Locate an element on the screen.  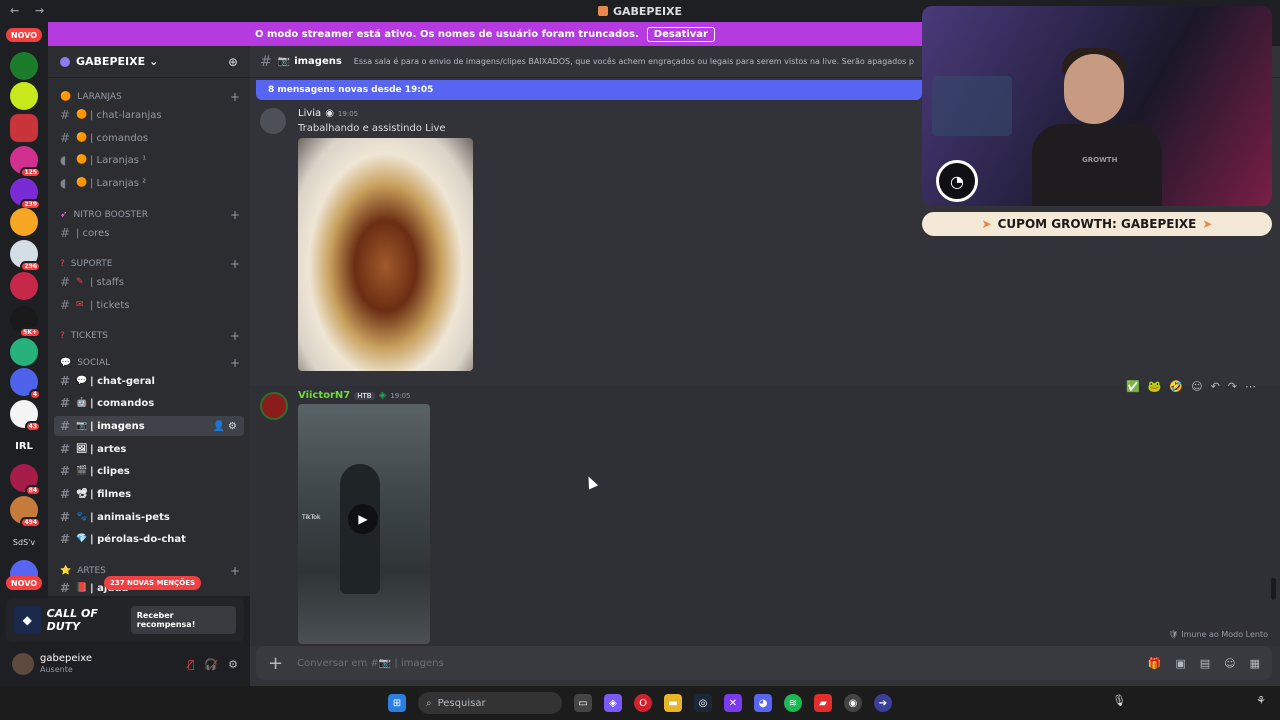
gem-icon: 💎 is located at coordinates (82, 539).